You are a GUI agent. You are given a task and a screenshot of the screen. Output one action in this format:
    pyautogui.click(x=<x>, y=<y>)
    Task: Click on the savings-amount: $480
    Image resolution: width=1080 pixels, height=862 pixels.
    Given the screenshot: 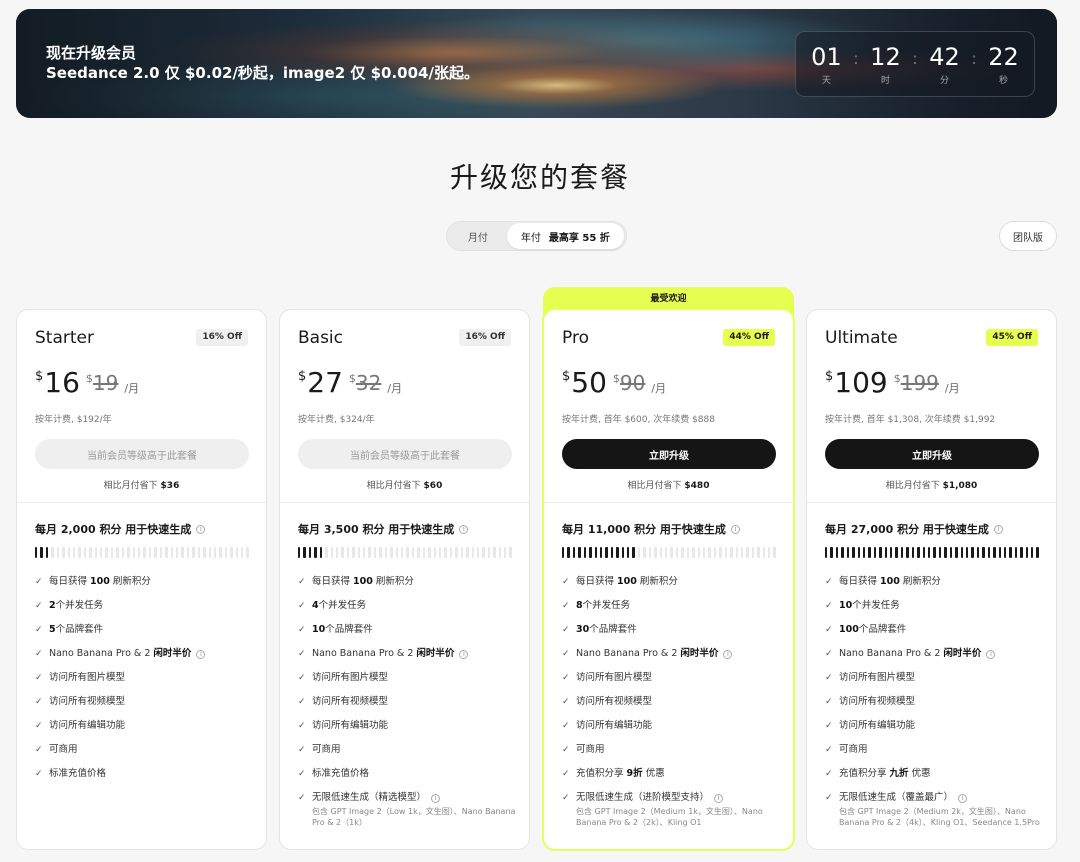 What is the action you would take?
    pyautogui.click(x=697, y=486)
    